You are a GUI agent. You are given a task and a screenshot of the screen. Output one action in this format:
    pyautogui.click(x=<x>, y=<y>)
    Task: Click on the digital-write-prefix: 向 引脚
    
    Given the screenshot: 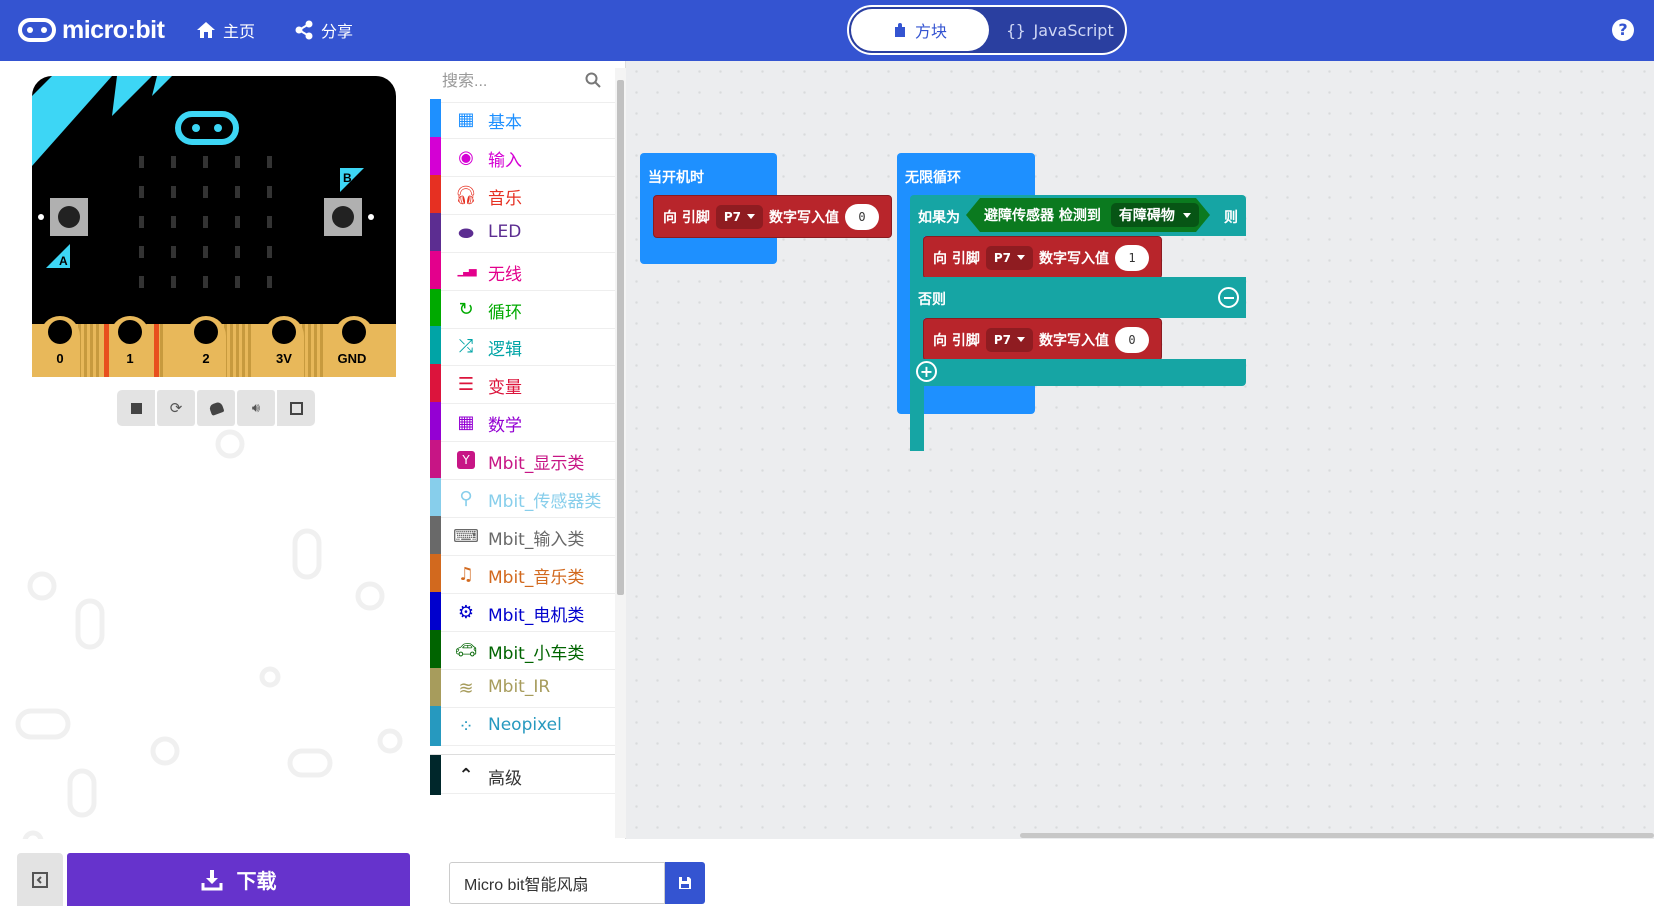 What is the action you would take?
    pyautogui.click(x=956, y=258)
    